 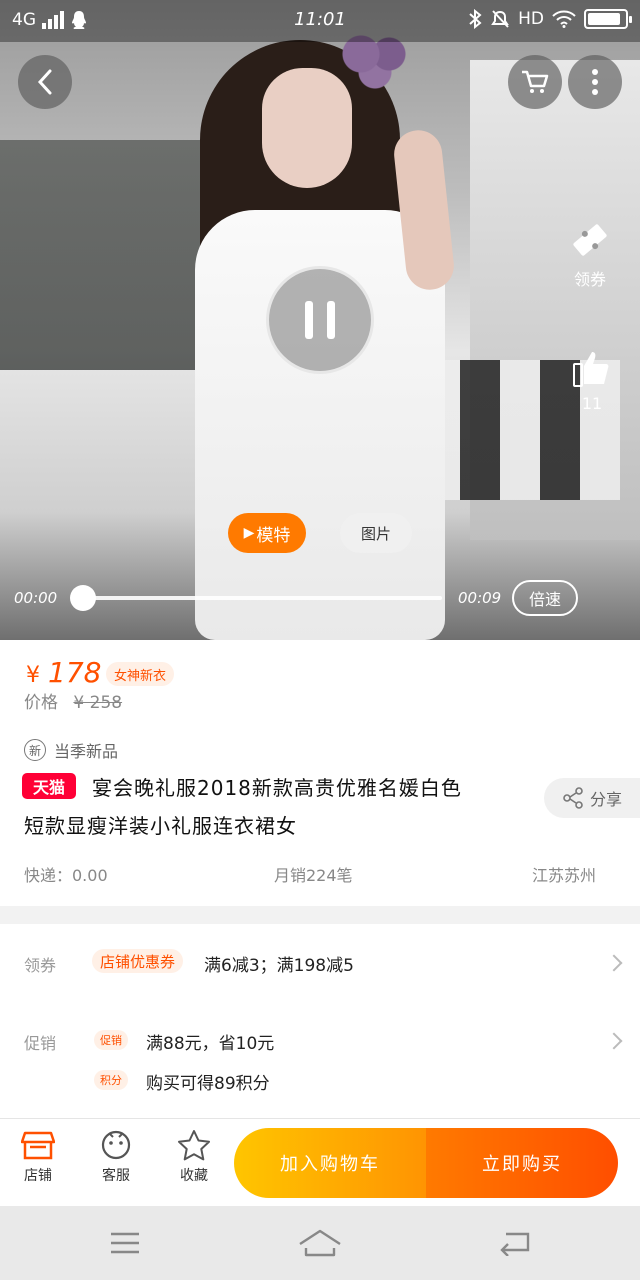 I want to click on more-options-button, so click(x=595, y=82).